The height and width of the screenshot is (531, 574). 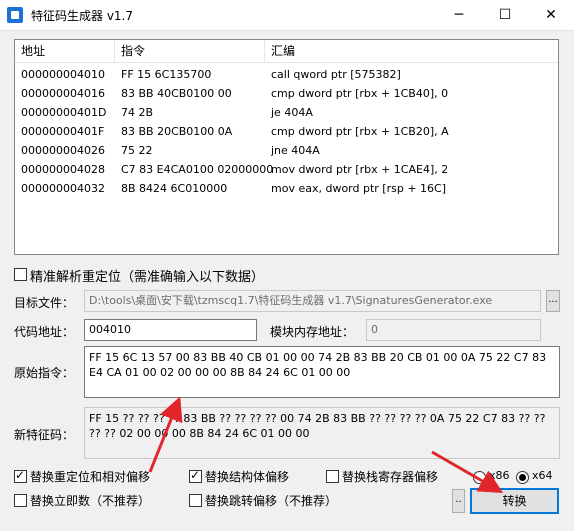 I want to click on convert-button: 转换, so click(x=514, y=501).